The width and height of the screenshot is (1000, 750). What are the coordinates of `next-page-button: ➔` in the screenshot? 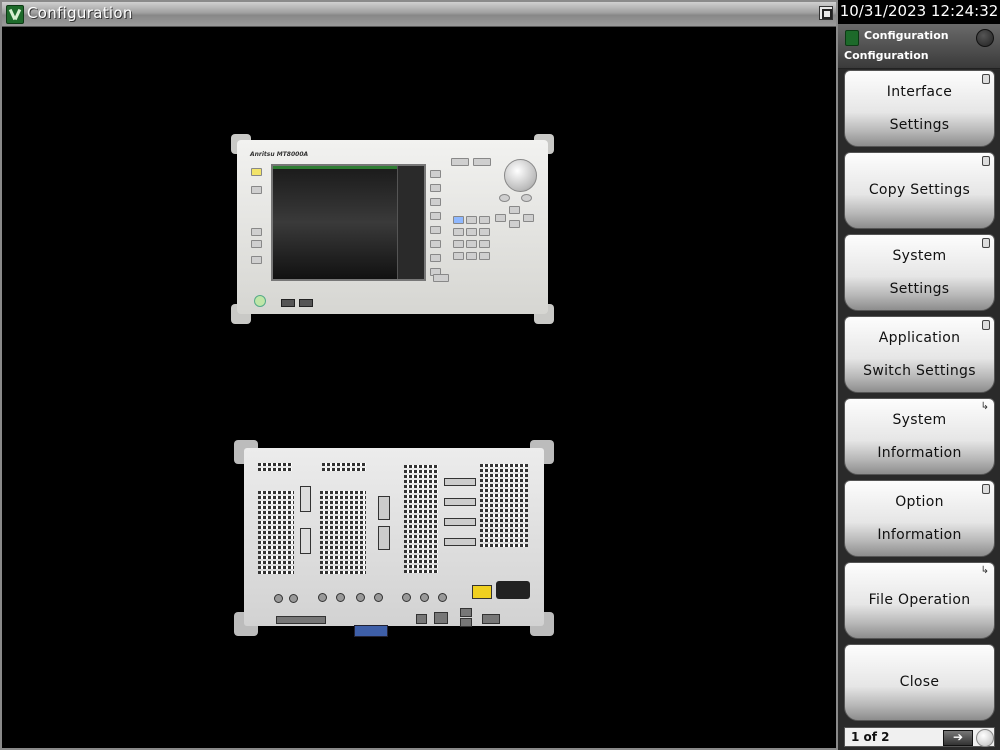 It's located at (958, 738).